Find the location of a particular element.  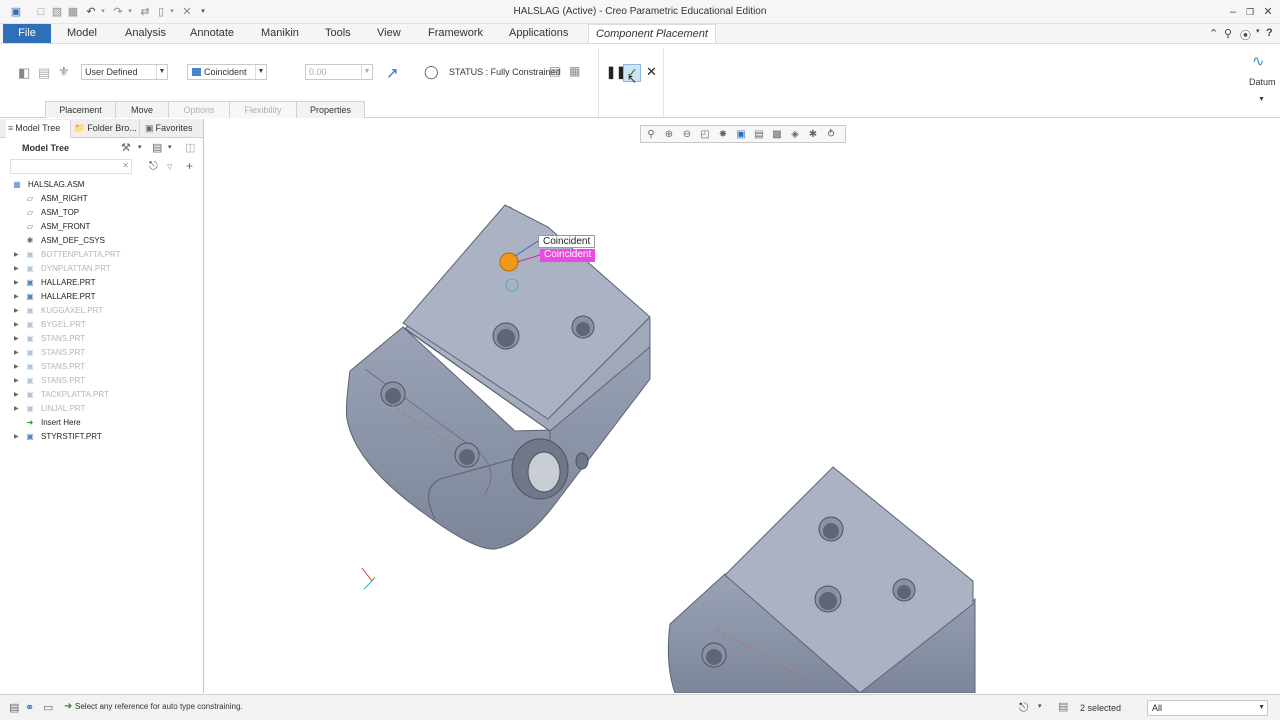

constraint-move-icon: ◧ is located at coordinates (24, 73).